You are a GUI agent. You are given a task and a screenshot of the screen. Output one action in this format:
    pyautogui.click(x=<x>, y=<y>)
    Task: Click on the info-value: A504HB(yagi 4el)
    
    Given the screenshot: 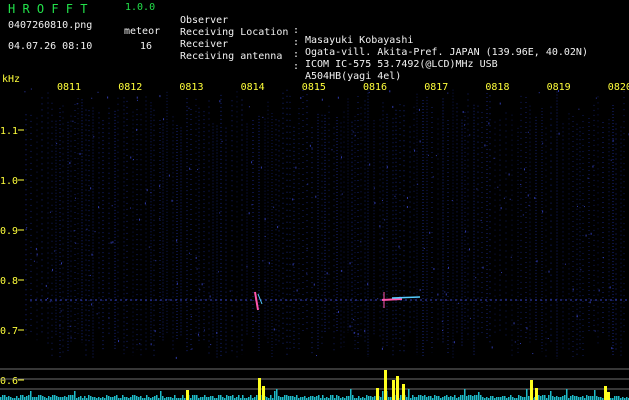 What is the action you would take?
    pyautogui.click(x=353, y=76)
    